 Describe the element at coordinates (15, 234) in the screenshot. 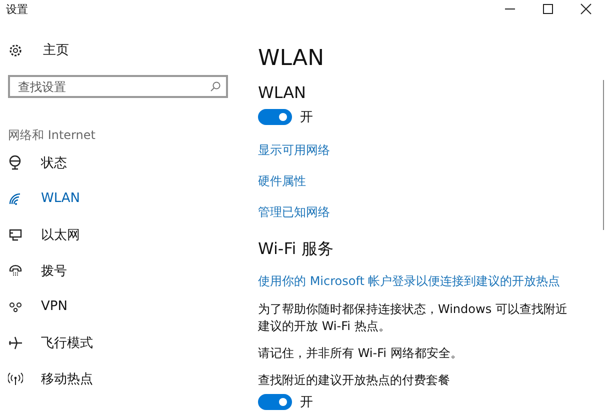

I see `ethernet-icon` at that location.